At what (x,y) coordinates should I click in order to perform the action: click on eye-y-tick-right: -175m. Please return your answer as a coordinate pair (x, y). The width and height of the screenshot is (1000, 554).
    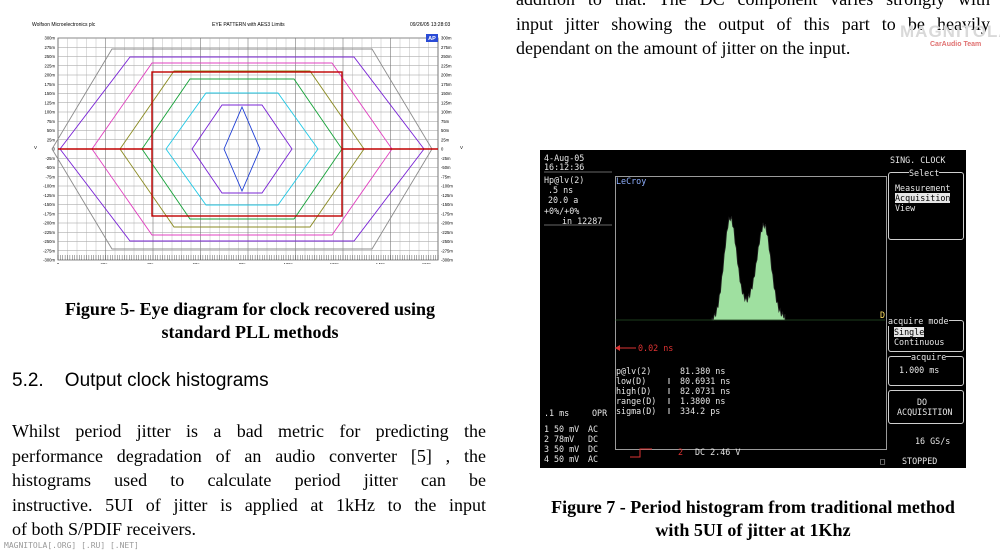
    Looking at the image, I should click on (447, 213).